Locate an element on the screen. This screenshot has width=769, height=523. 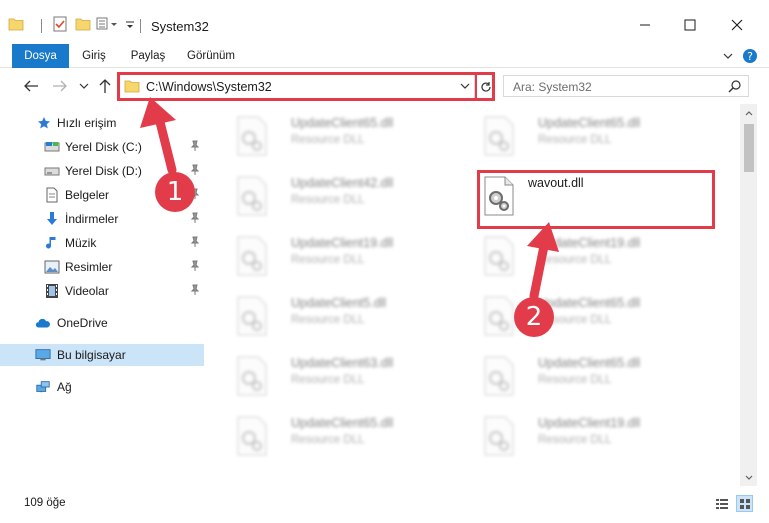
arrow-1-head is located at coordinates (158, 112).